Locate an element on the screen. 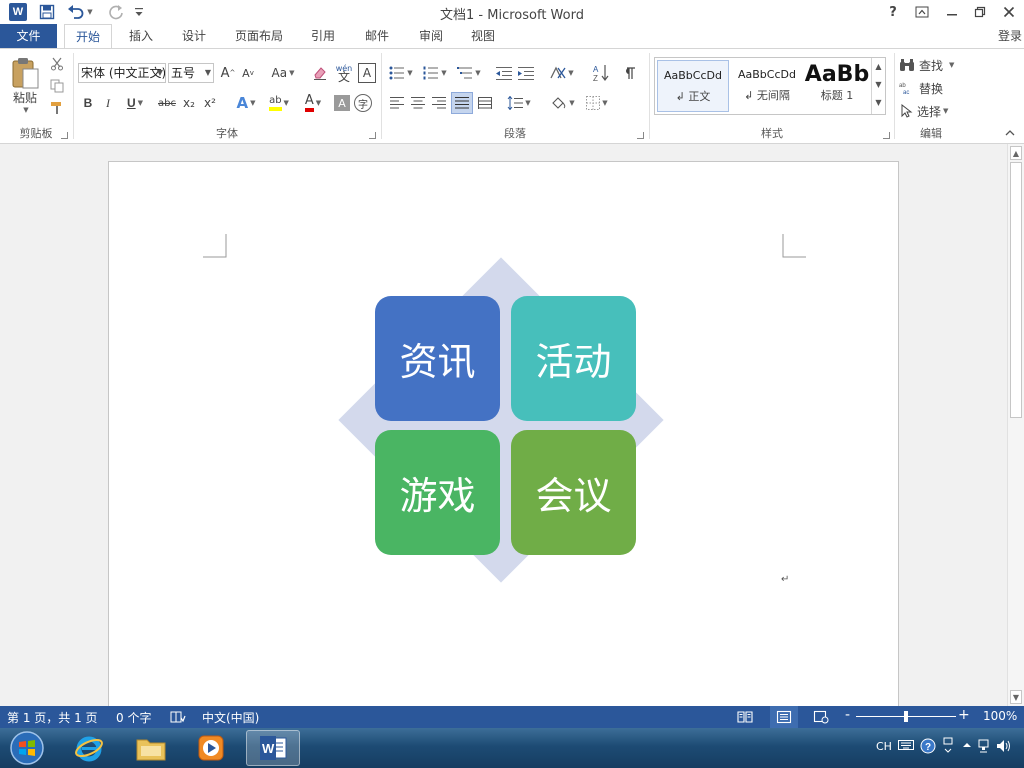 This screenshot has height=768, width=1024. paragraph-launcher-icon is located at coordinates (640, 135).